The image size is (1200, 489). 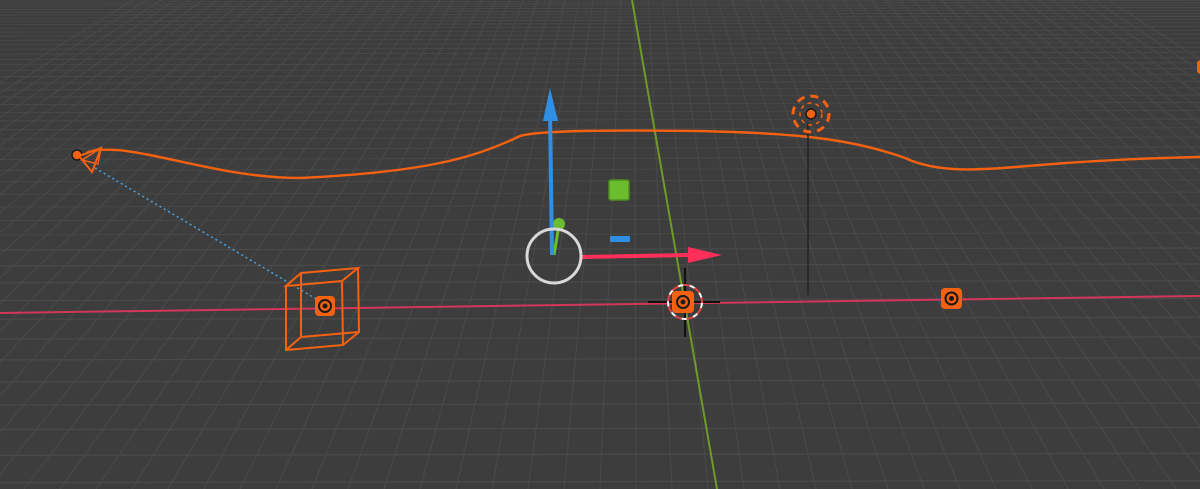 I want to click on camera-object, so click(x=195, y=223).